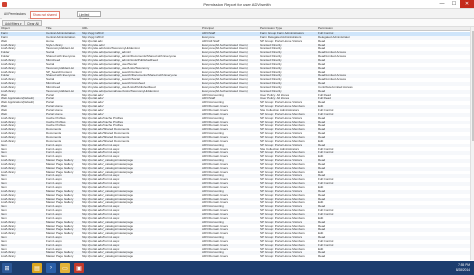 The image size is (474, 275). Describe the element at coordinates (15, 15) in the screenshot. I see `tab-all-permissions: All Permissions` at that location.